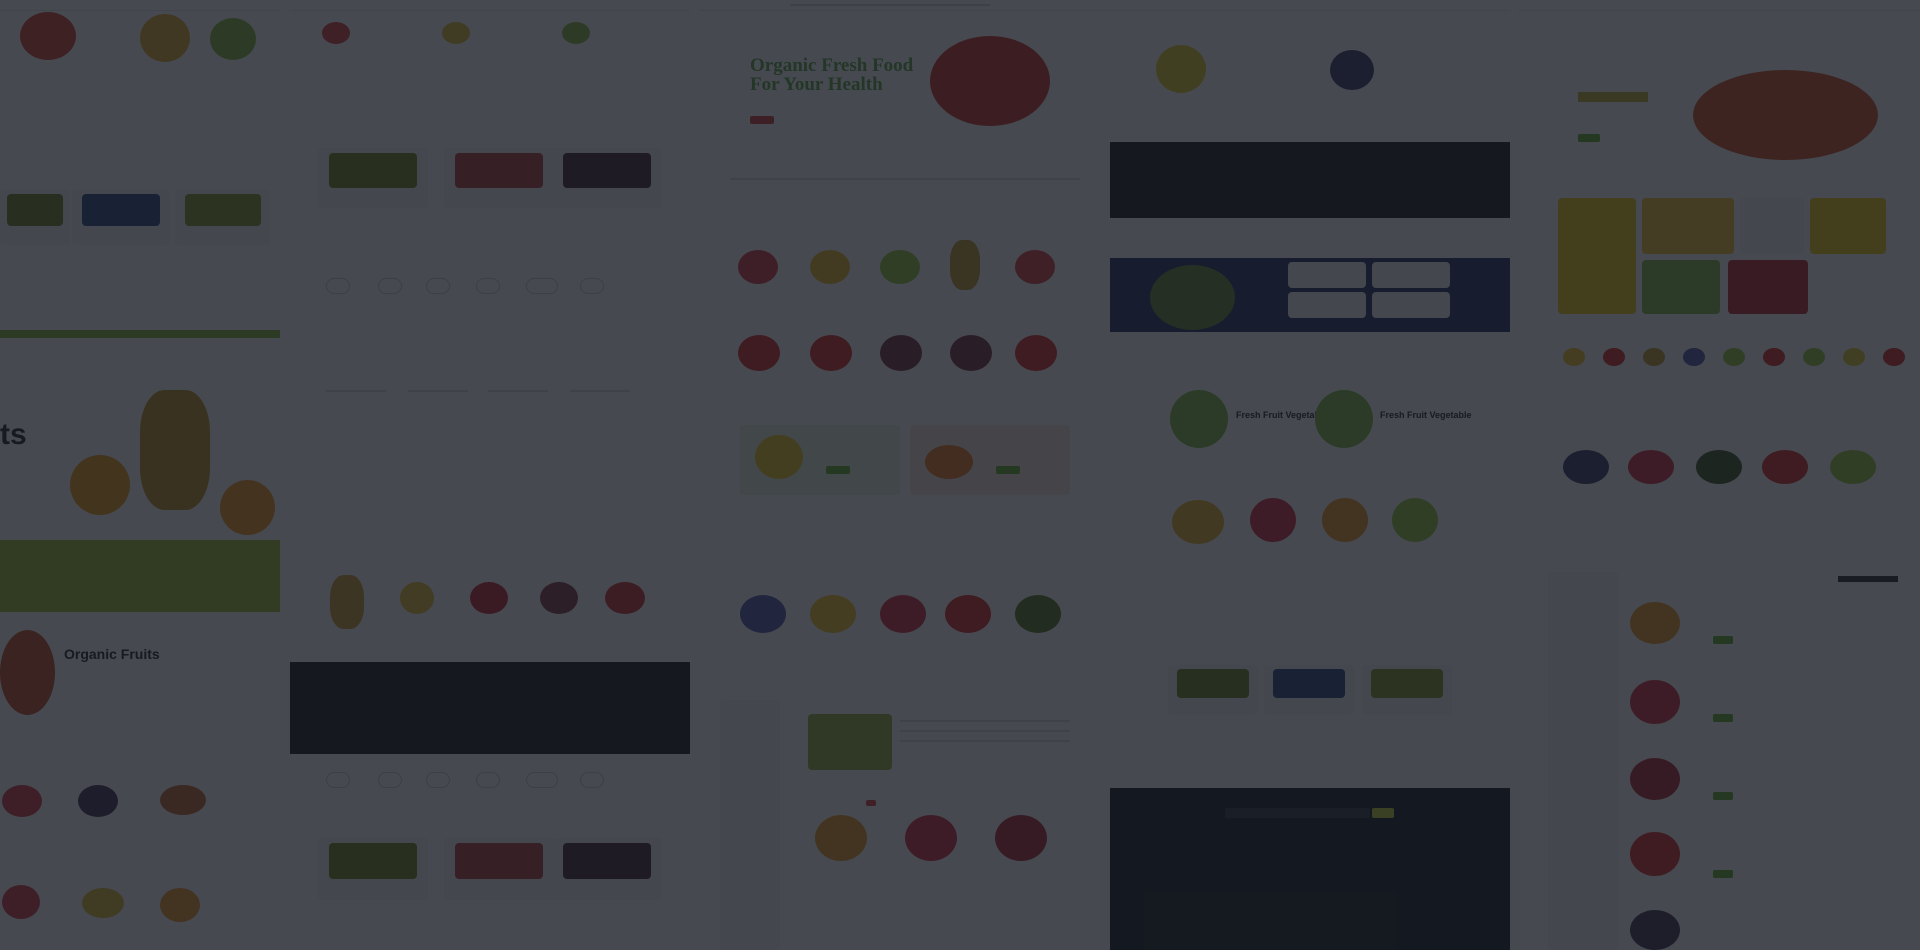 The image size is (1920, 950). Describe the element at coordinates (27, 672) in the screenshot. I see `fruit-basket-image` at that location.